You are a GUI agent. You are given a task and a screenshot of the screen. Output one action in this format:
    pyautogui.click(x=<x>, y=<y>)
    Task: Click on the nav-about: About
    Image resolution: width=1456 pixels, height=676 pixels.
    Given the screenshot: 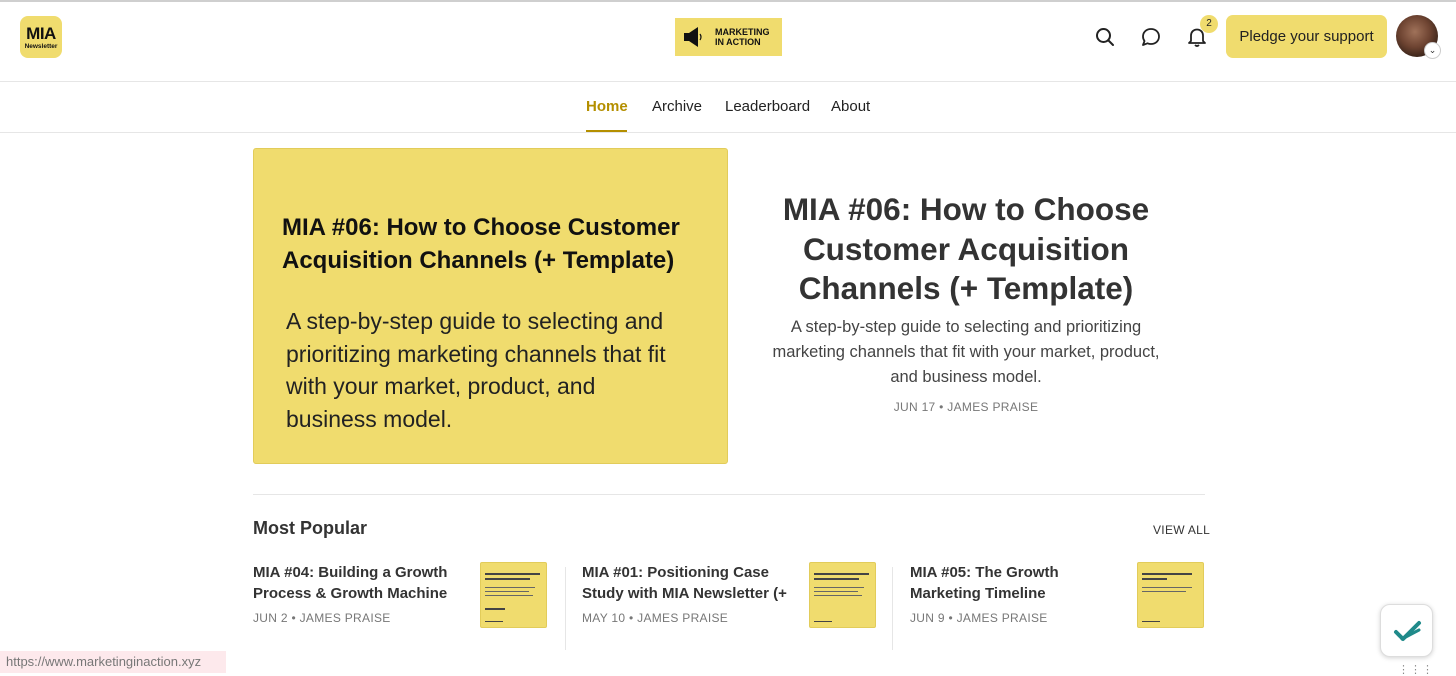 What is the action you would take?
    pyautogui.click(x=850, y=106)
    